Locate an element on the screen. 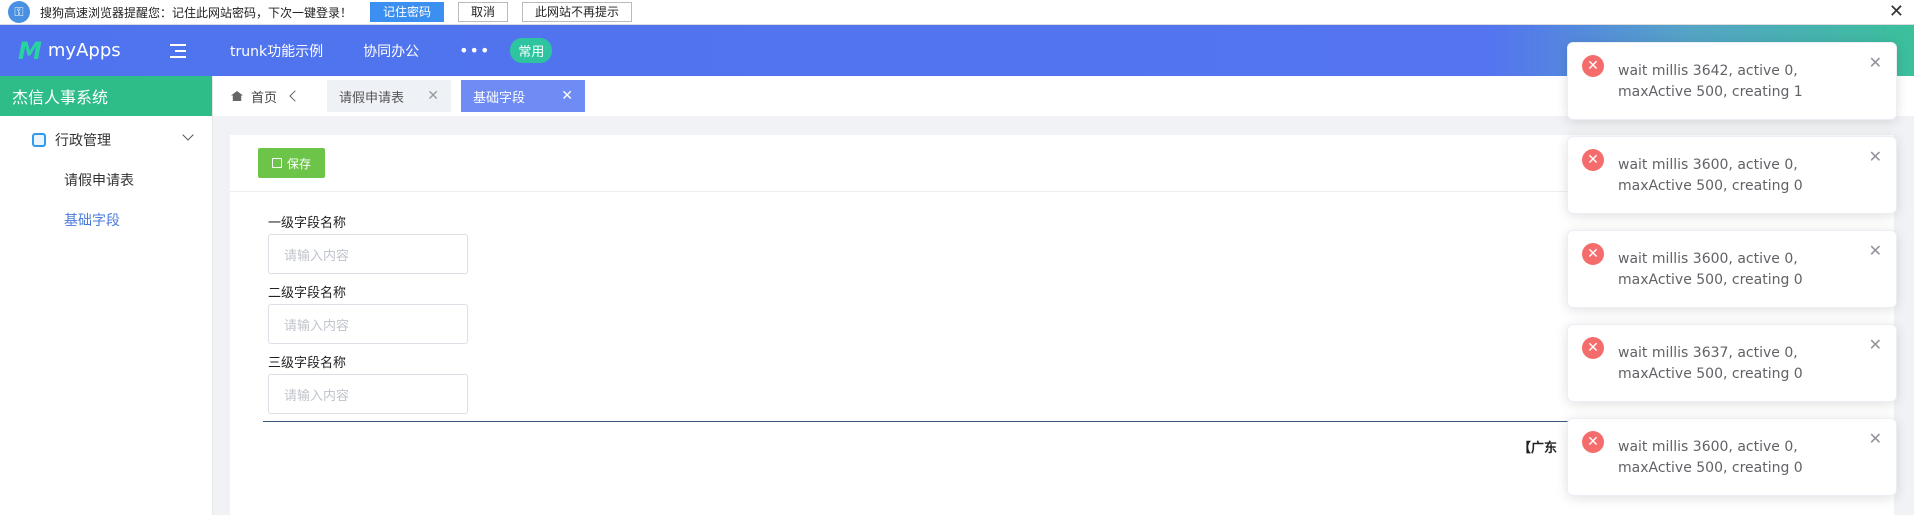  field-input-level1: 请输入内容 is located at coordinates (368, 254).